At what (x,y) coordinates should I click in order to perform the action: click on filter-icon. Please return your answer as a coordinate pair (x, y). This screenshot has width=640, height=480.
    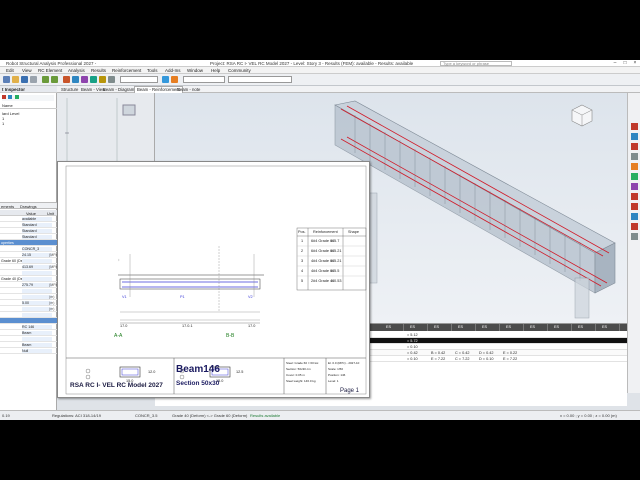
    Looking at the image, I should click on (4, 97).